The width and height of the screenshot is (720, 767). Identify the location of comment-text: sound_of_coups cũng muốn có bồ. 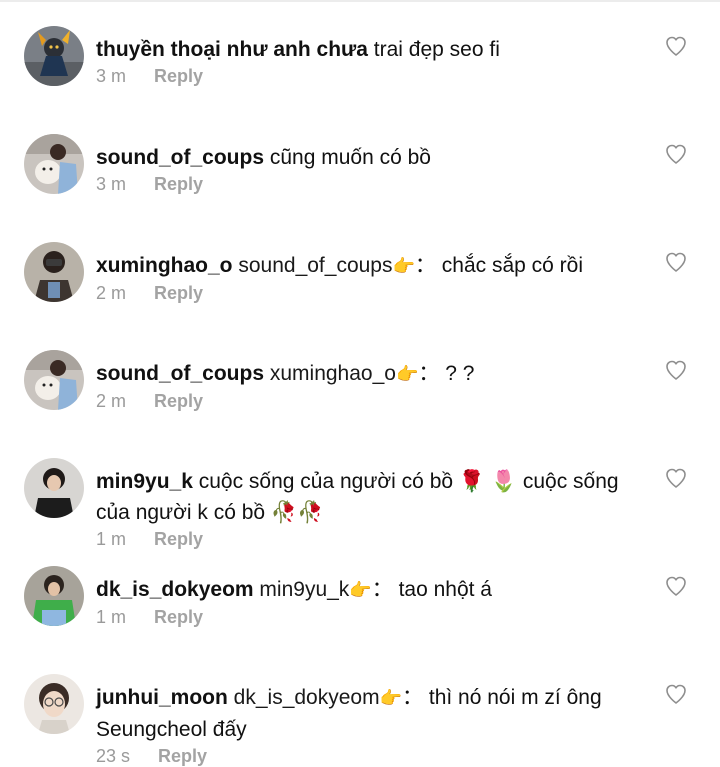
(368, 157).